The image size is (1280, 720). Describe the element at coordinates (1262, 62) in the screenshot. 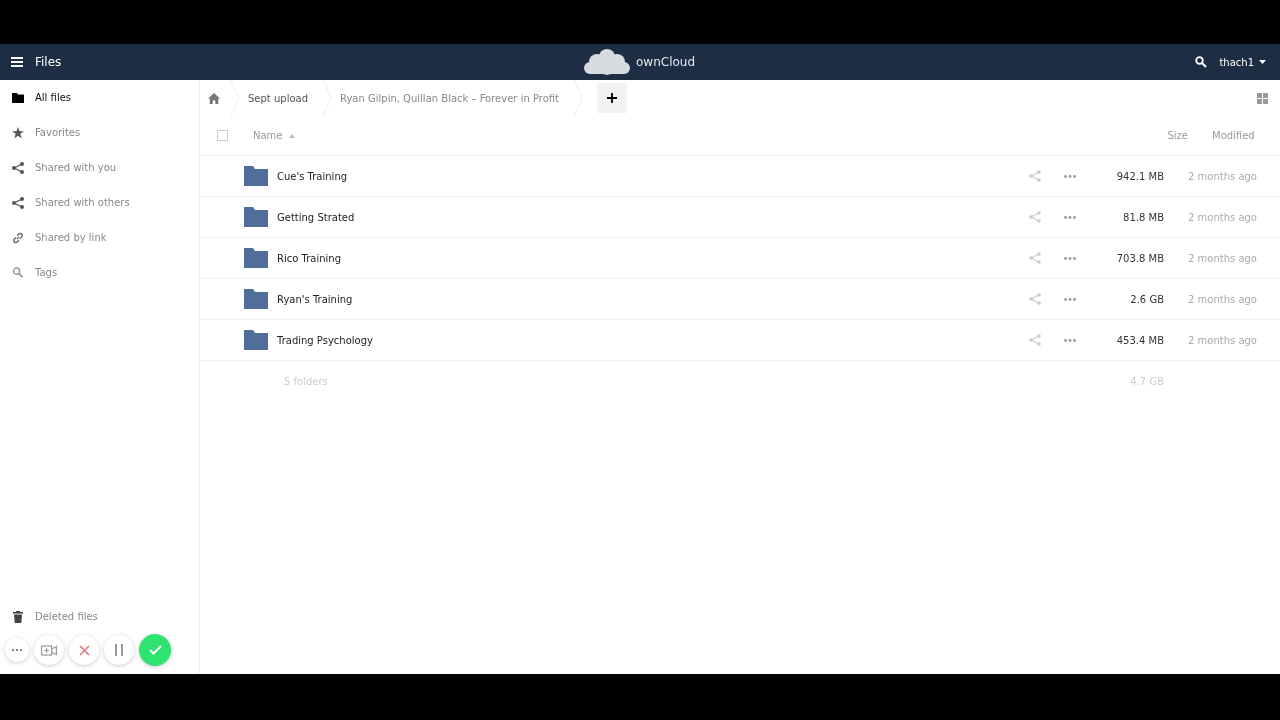

I see `caret-icon` at that location.